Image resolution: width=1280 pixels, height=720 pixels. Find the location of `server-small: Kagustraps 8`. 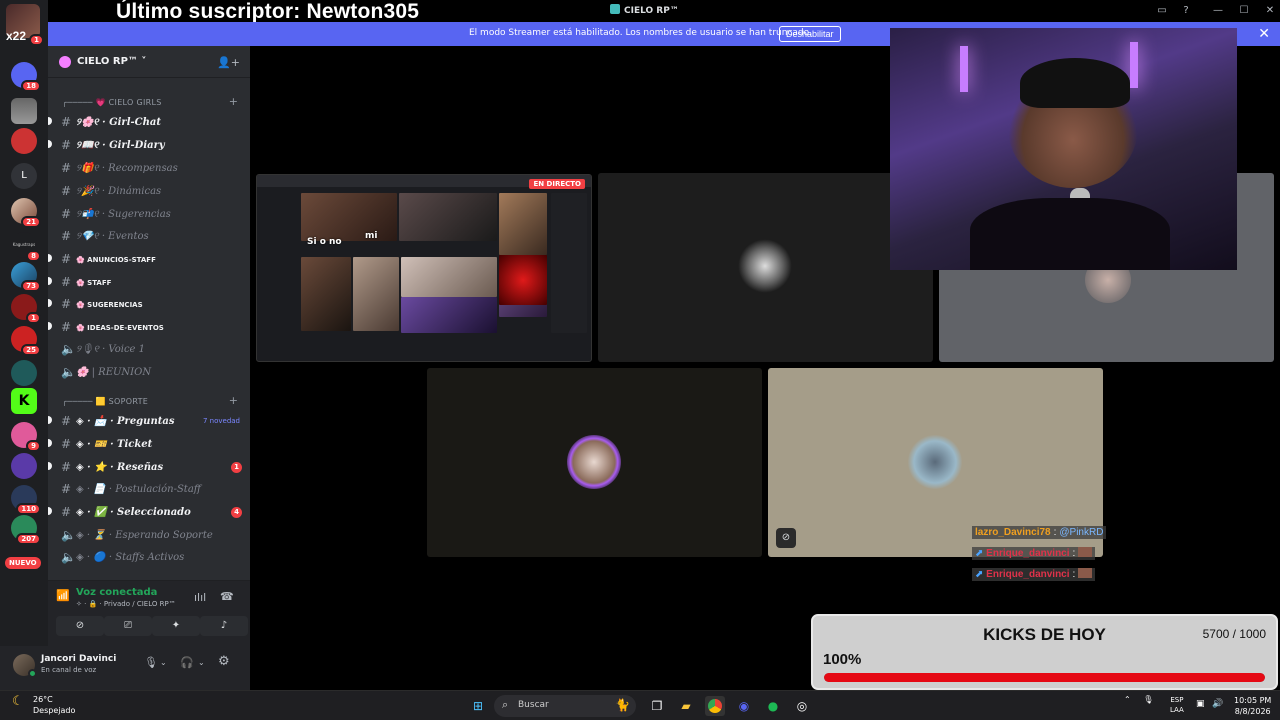

server-small: Kagustraps 8 is located at coordinates (26, 247).